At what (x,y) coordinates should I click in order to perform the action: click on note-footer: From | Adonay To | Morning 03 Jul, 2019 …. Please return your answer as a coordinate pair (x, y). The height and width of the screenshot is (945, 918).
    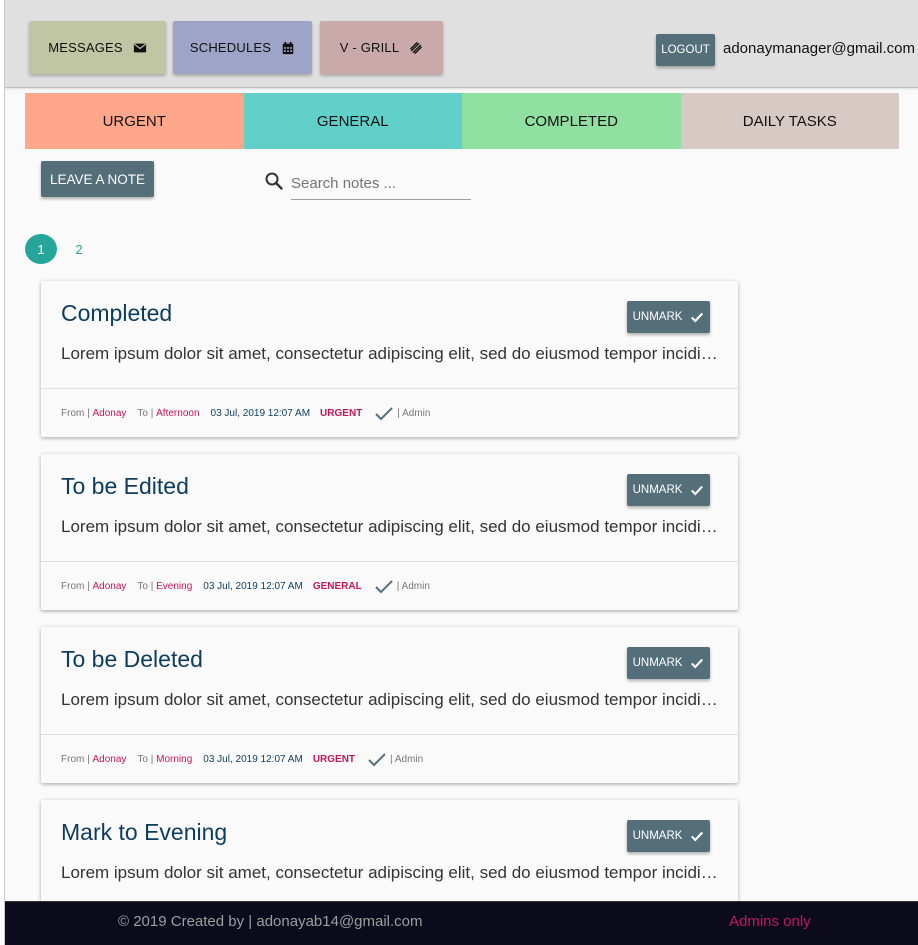
    Looking at the image, I should click on (389, 759).